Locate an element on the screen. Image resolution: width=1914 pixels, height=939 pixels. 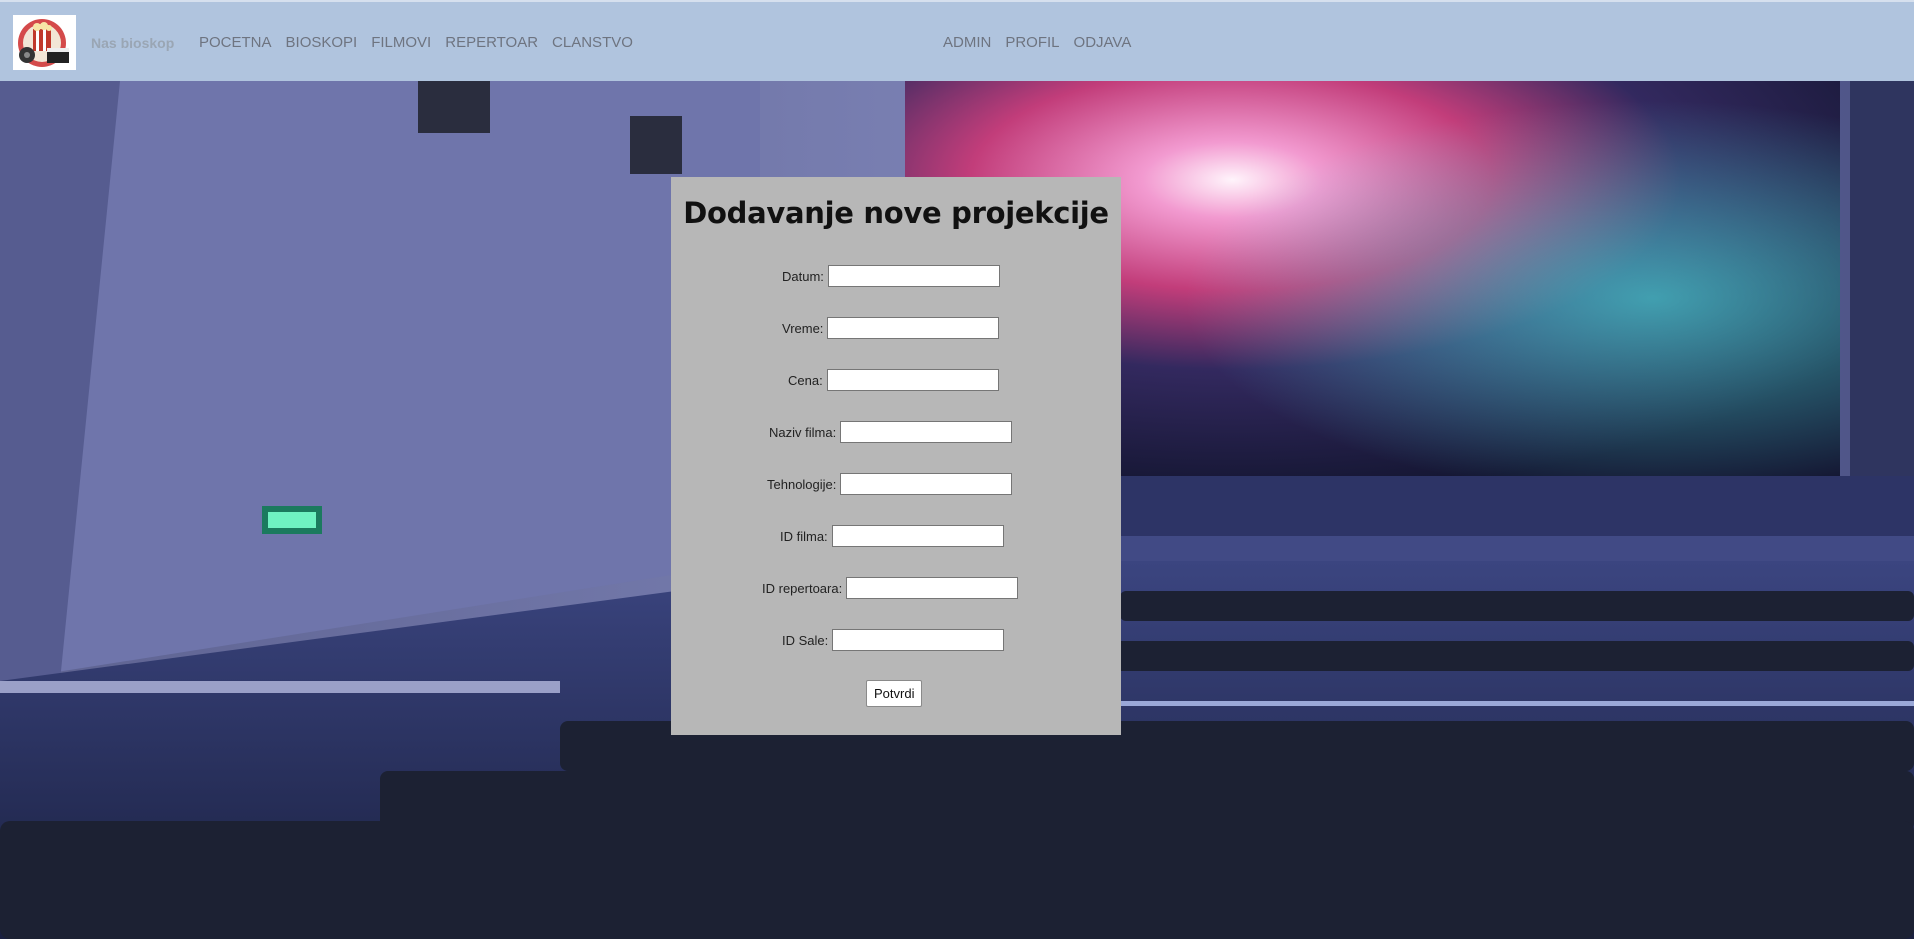
nav-odjava: ODJAVA is located at coordinates (1103, 42).